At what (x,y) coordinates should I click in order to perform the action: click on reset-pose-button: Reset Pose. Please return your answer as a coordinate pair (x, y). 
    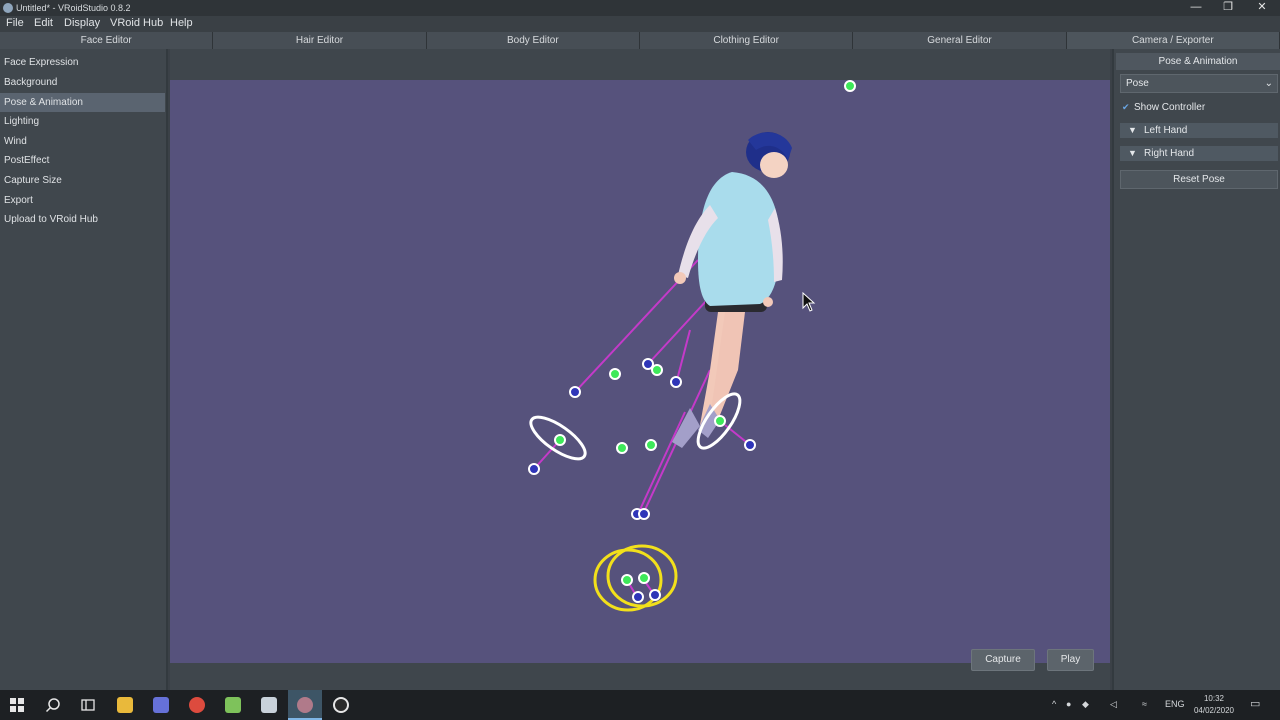
    Looking at the image, I should click on (1199, 179).